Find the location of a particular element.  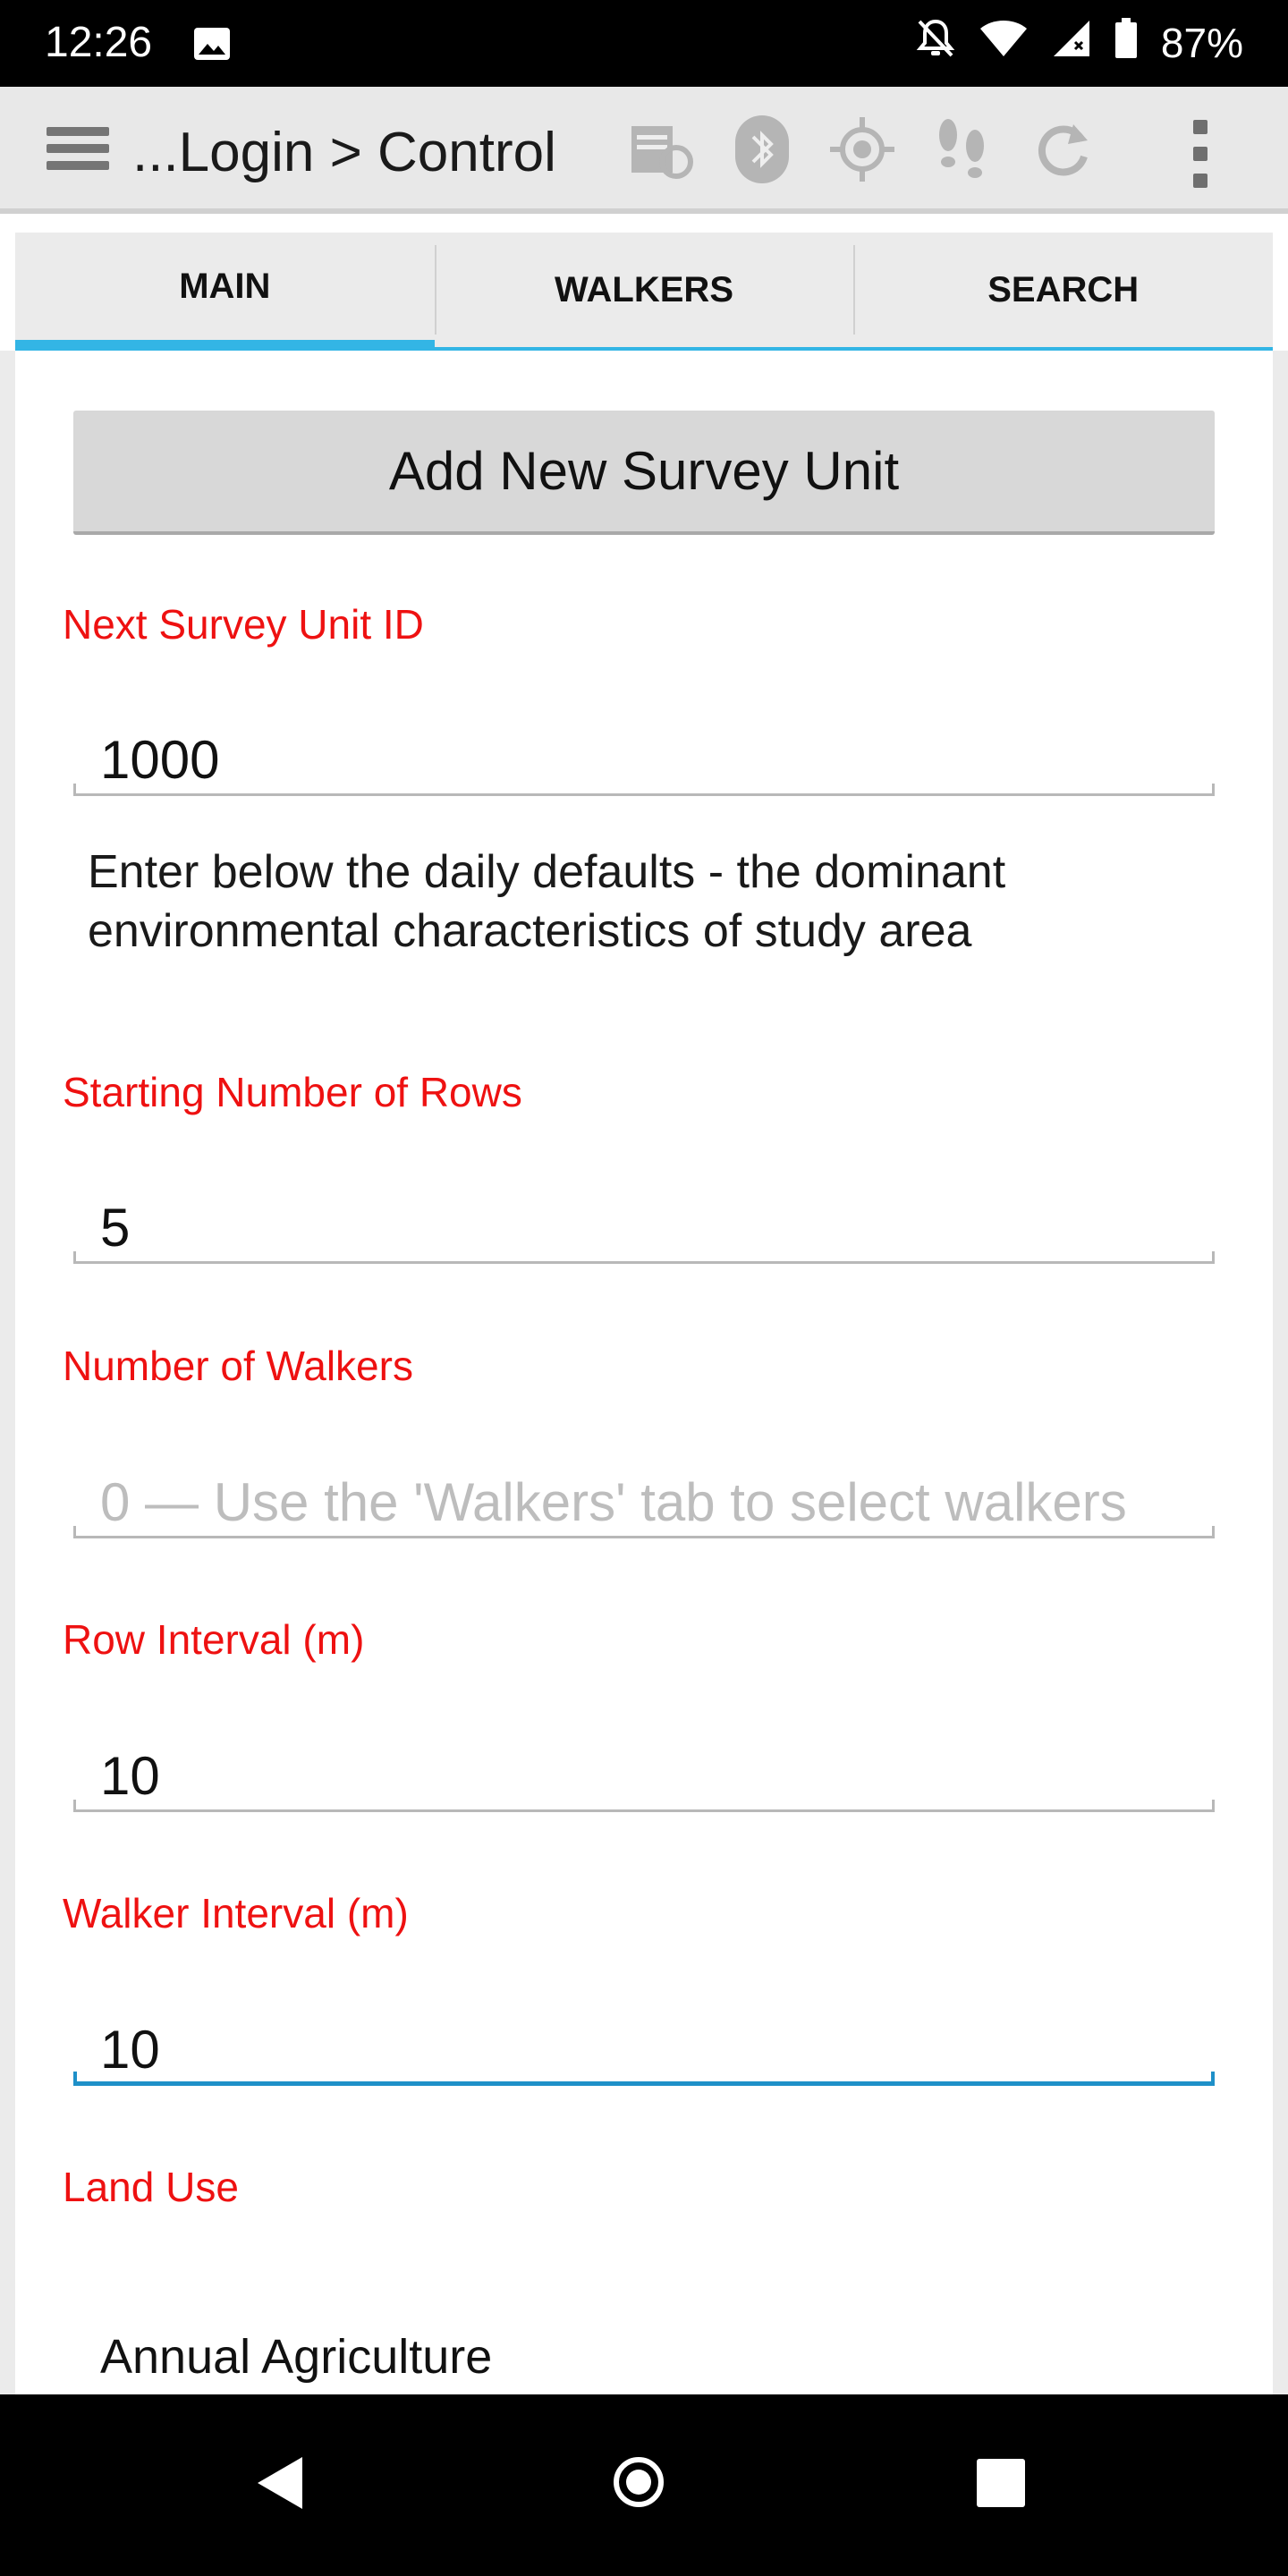

walker-interval-field: 10 is located at coordinates (644, 2053).